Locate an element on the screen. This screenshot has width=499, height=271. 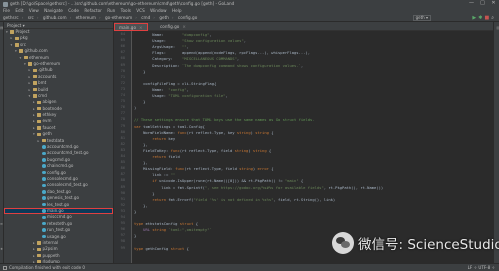
minimize-button: — is located at coordinates (471, 3).